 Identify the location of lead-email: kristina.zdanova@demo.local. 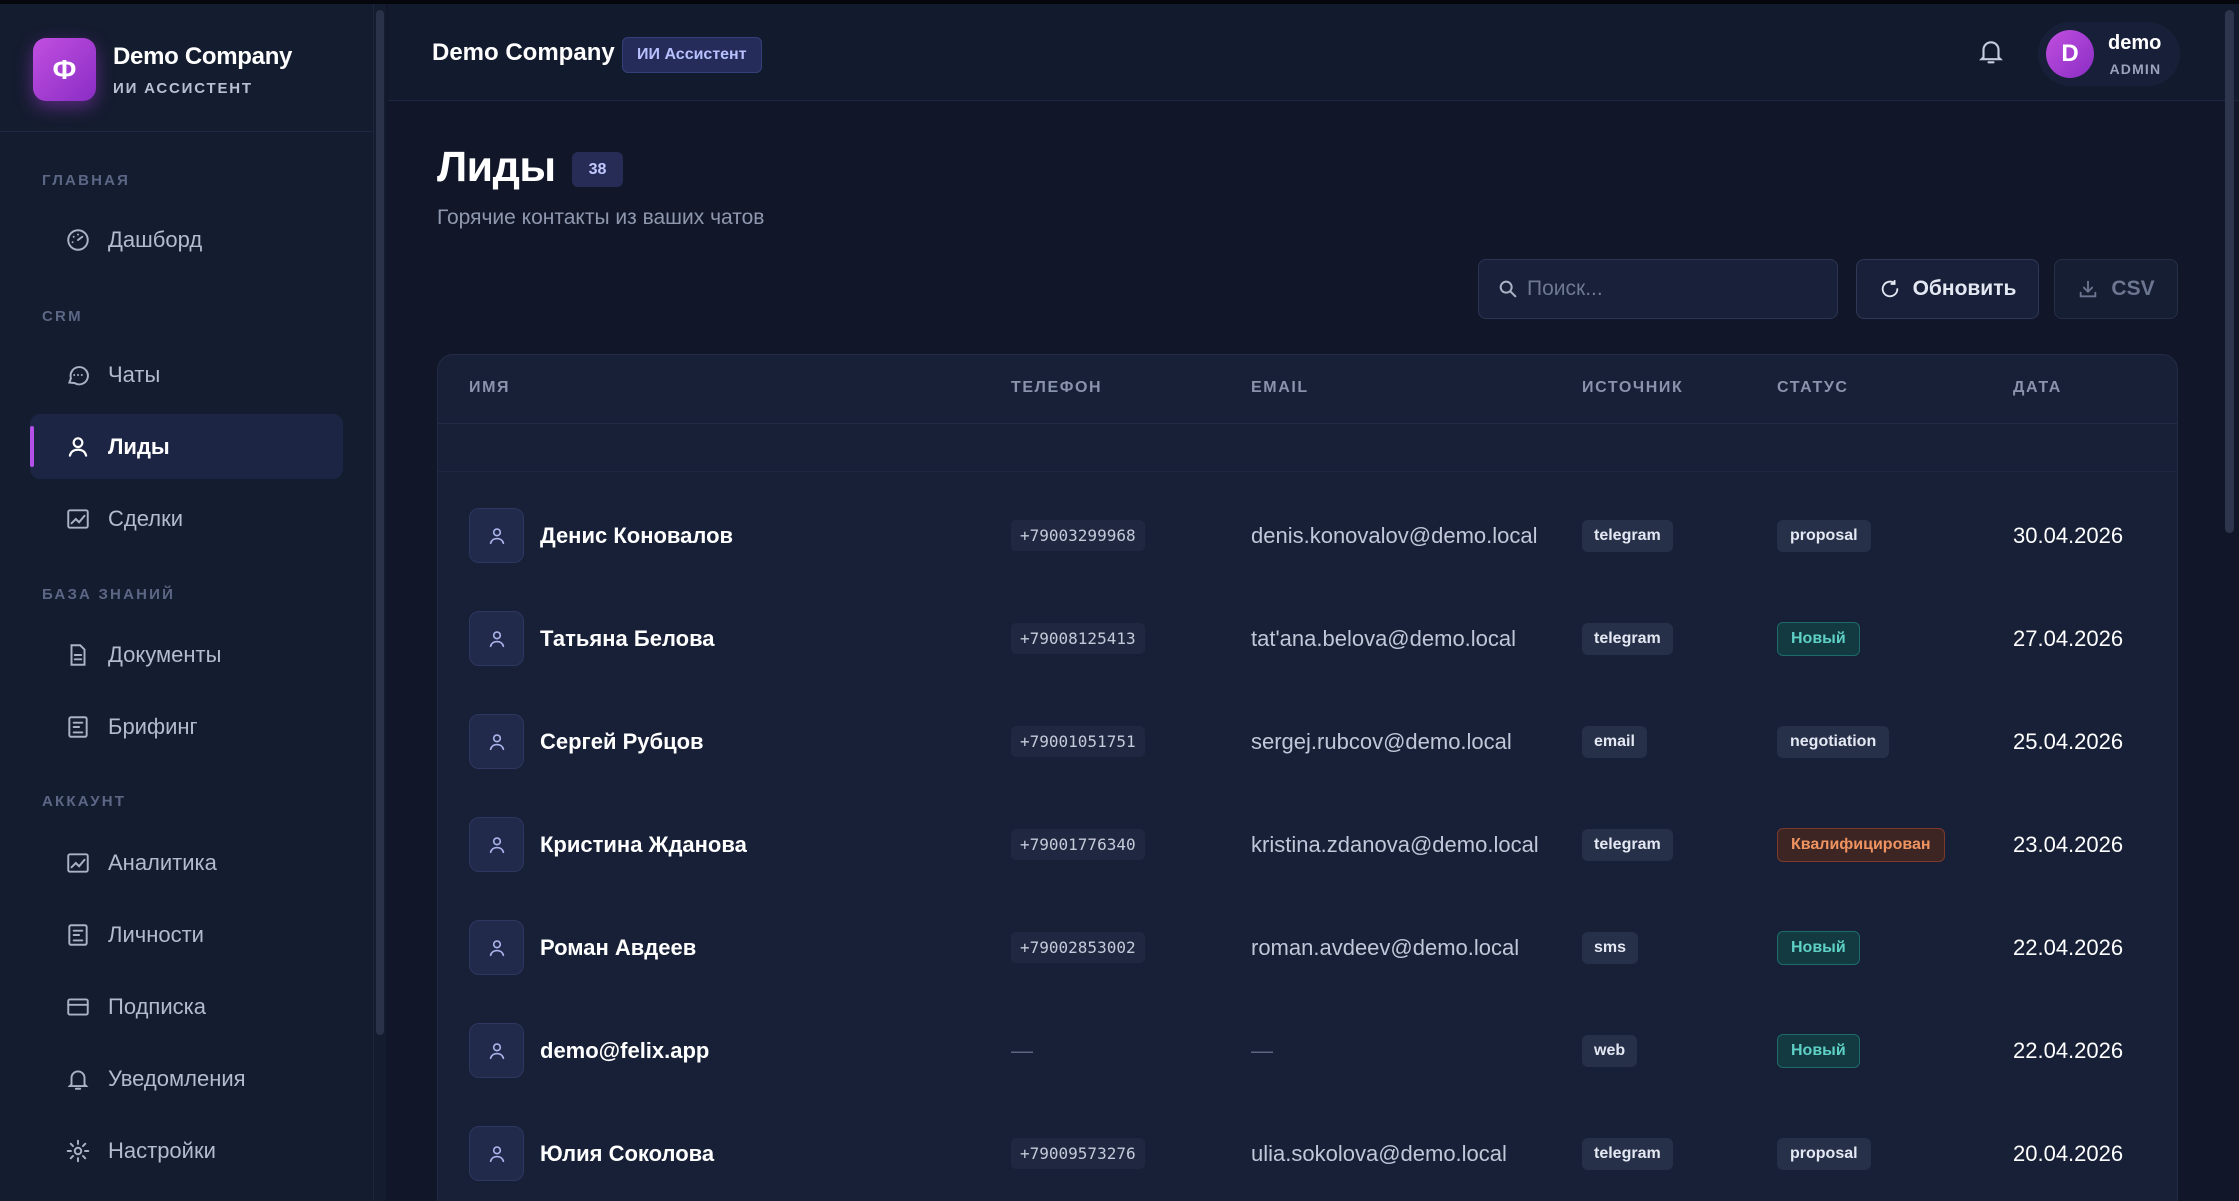
(1395, 844).